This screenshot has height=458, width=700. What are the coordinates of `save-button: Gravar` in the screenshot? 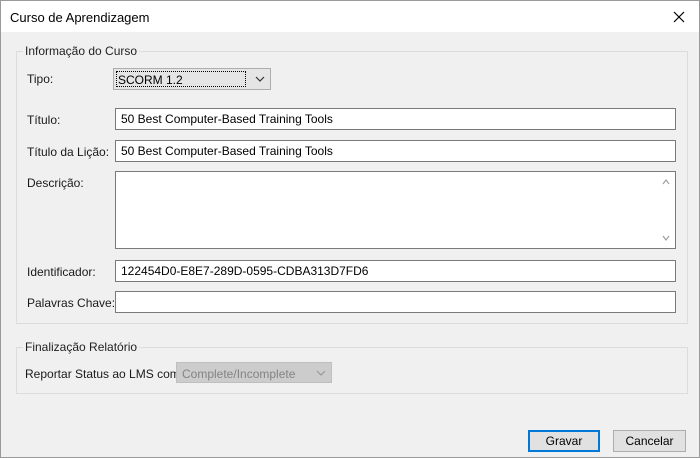 It's located at (564, 441).